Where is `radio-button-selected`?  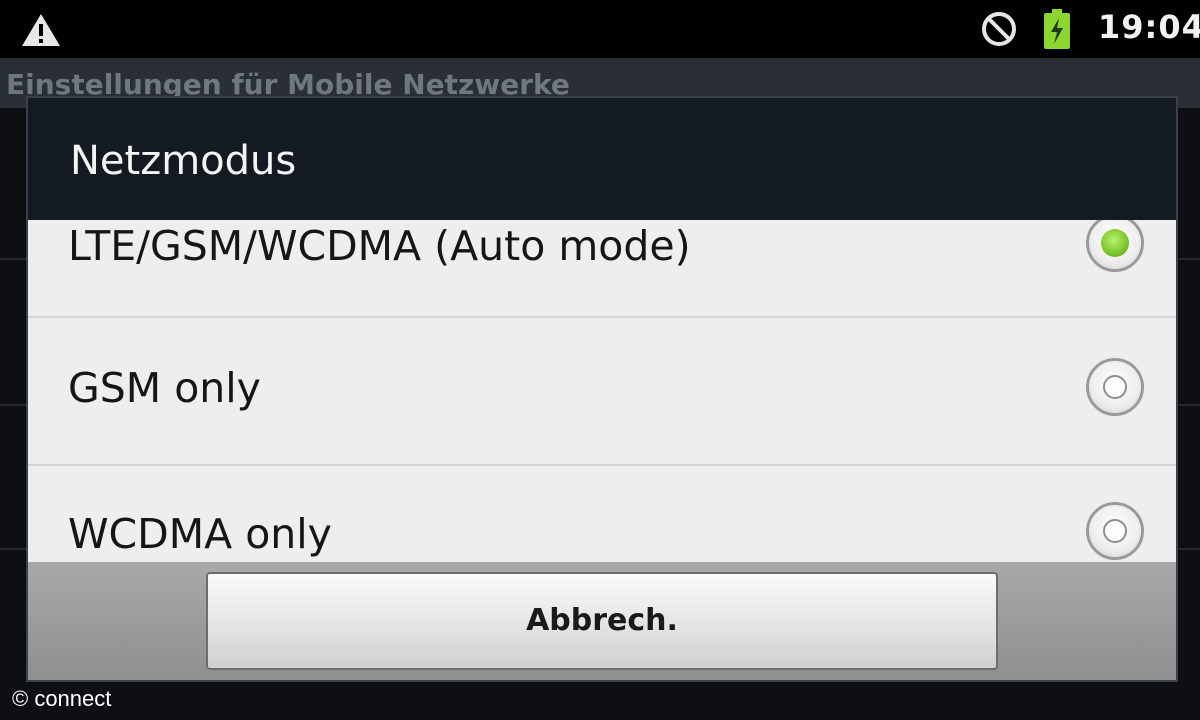 radio-button-selected is located at coordinates (1115, 246).